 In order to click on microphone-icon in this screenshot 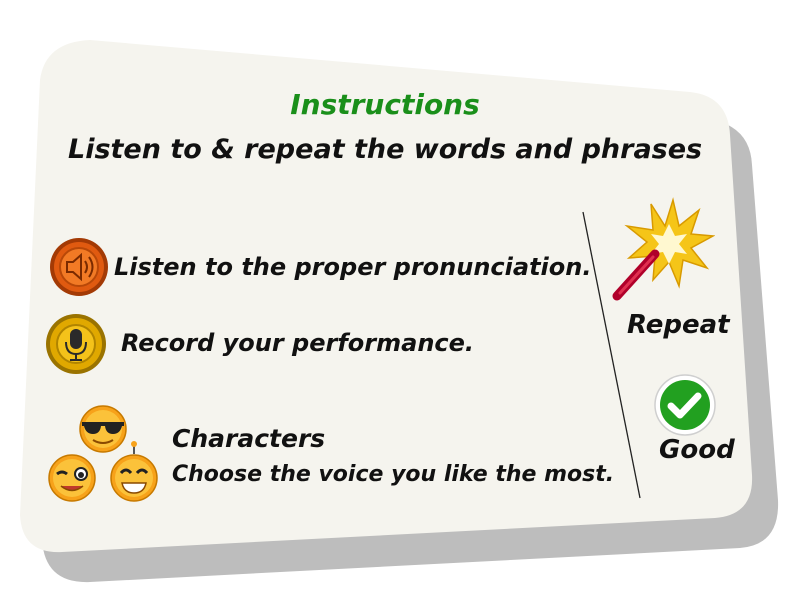, I will do `click(76, 344)`.